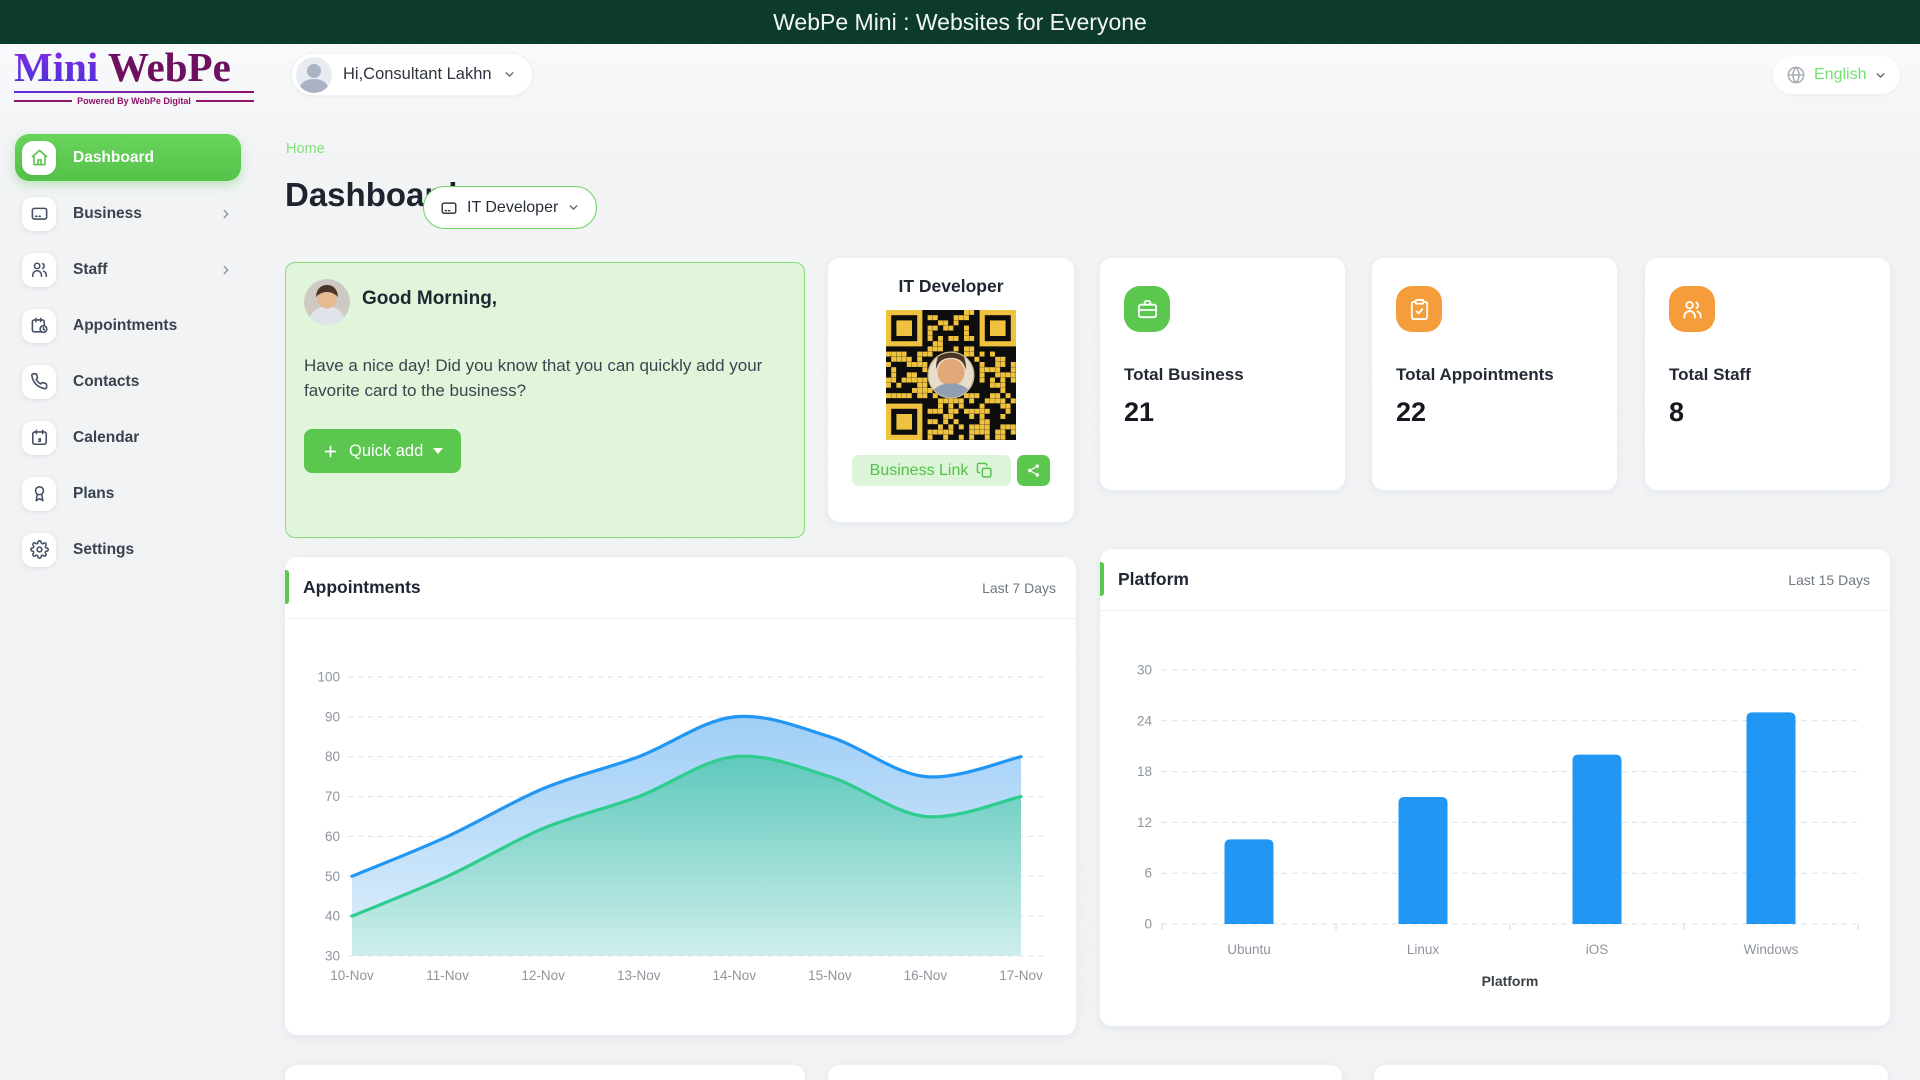  I want to click on svg-text: 90, so click(332, 716).